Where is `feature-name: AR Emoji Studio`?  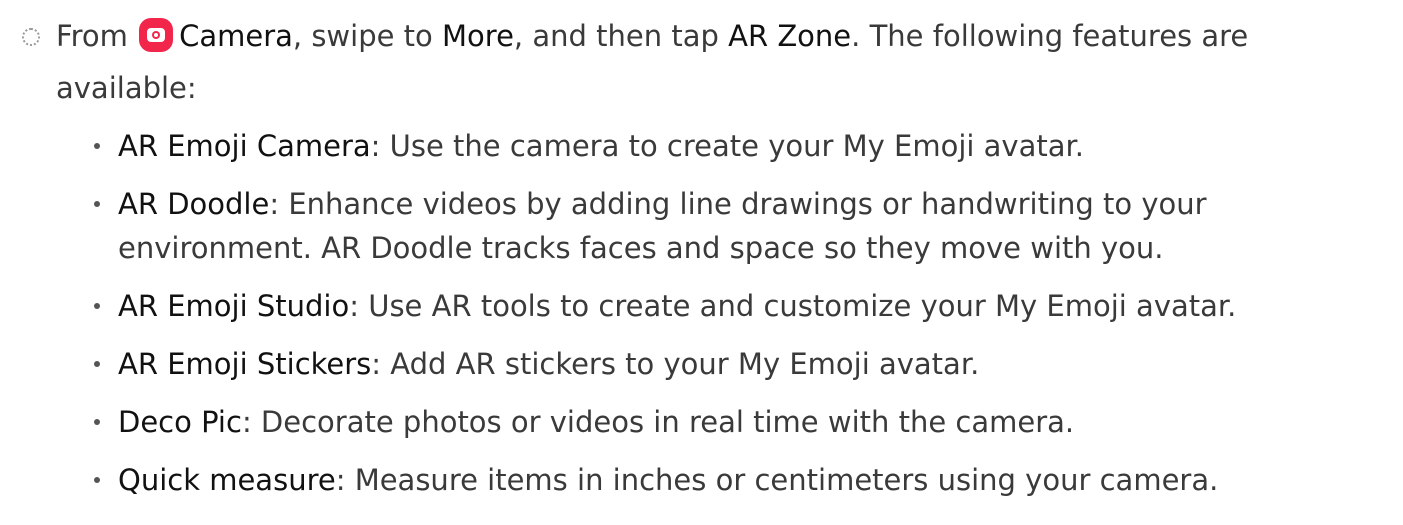
feature-name: AR Emoji Studio is located at coordinates (234, 306).